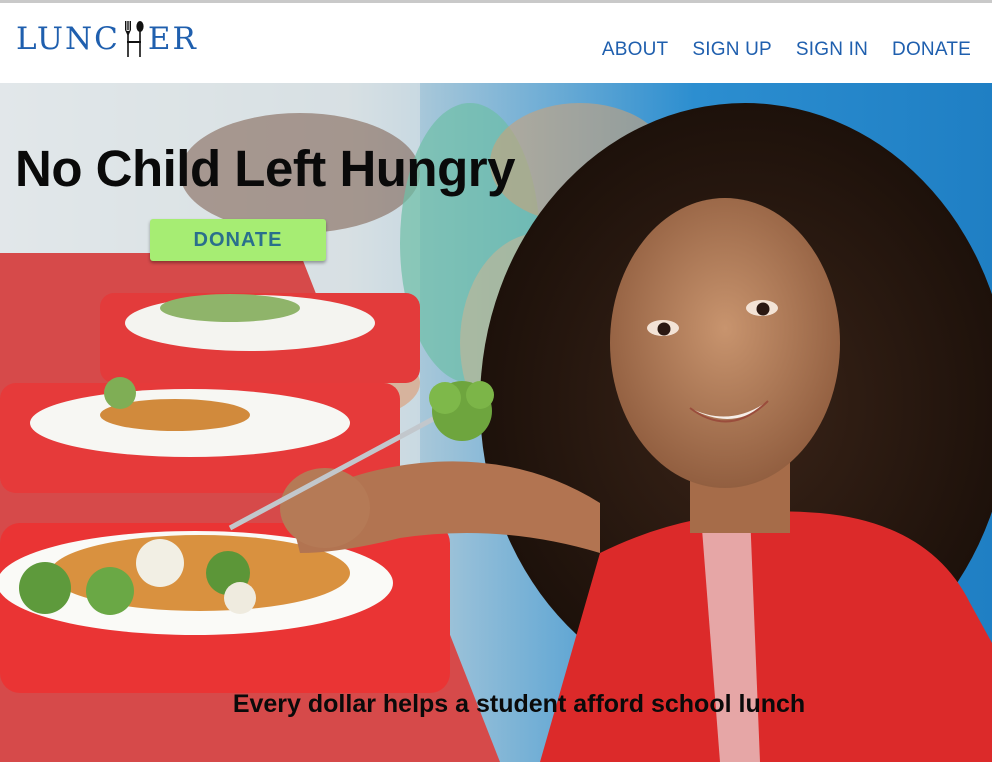 Image resolution: width=992 pixels, height=762 pixels. Describe the element at coordinates (265, 168) in the screenshot. I see `hero-title: No Child Left Hungry` at that location.